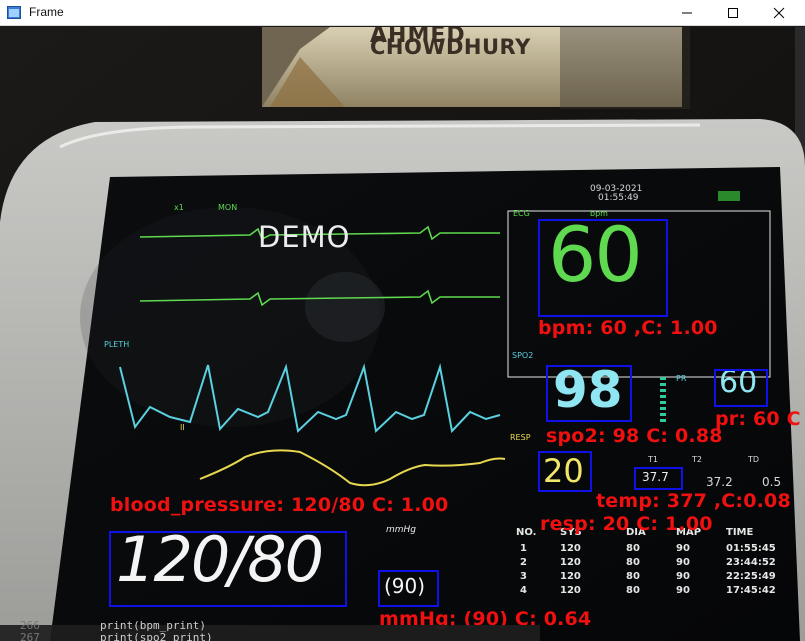 The image size is (805, 641). Describe the element at coordinates (117, 344) in the screenshot. I see `label-pleth: PLETH` at that location.